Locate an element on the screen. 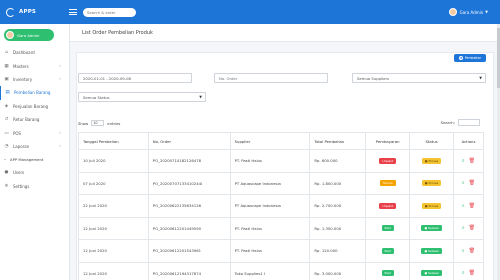 The width and height of the screenshot is (500, 280). tag-icon: ◈ is located at coordinates (6, 106).